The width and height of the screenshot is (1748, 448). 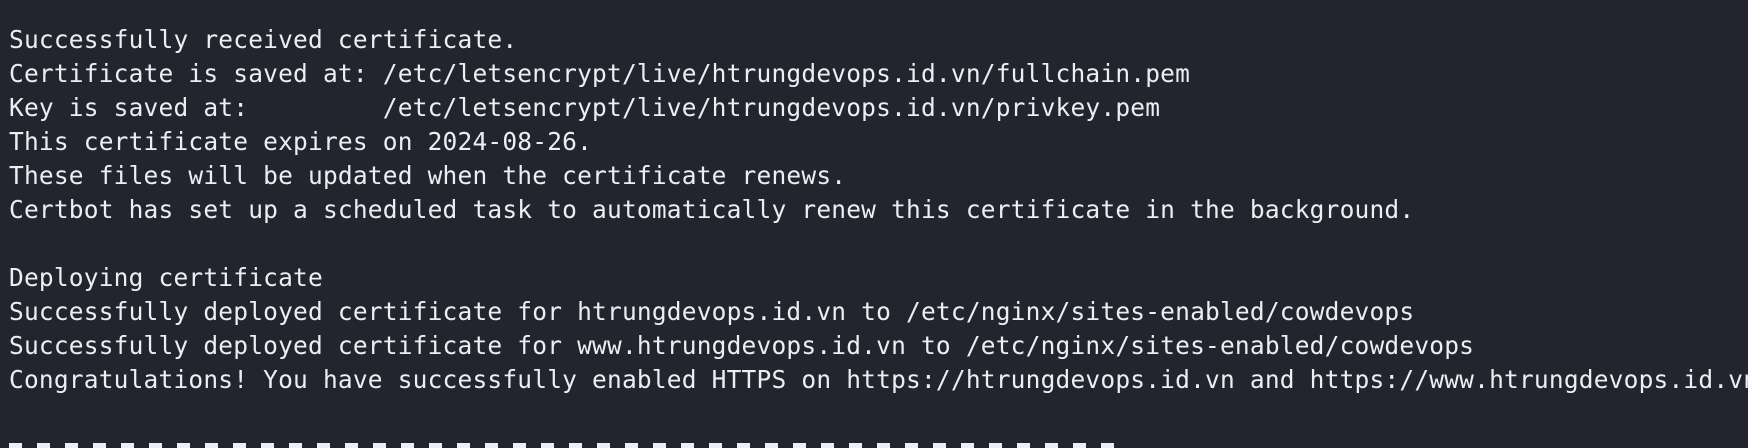 I want to click on output-line: This certificate expires on 2024-08-26., so click(x=301, y=141).